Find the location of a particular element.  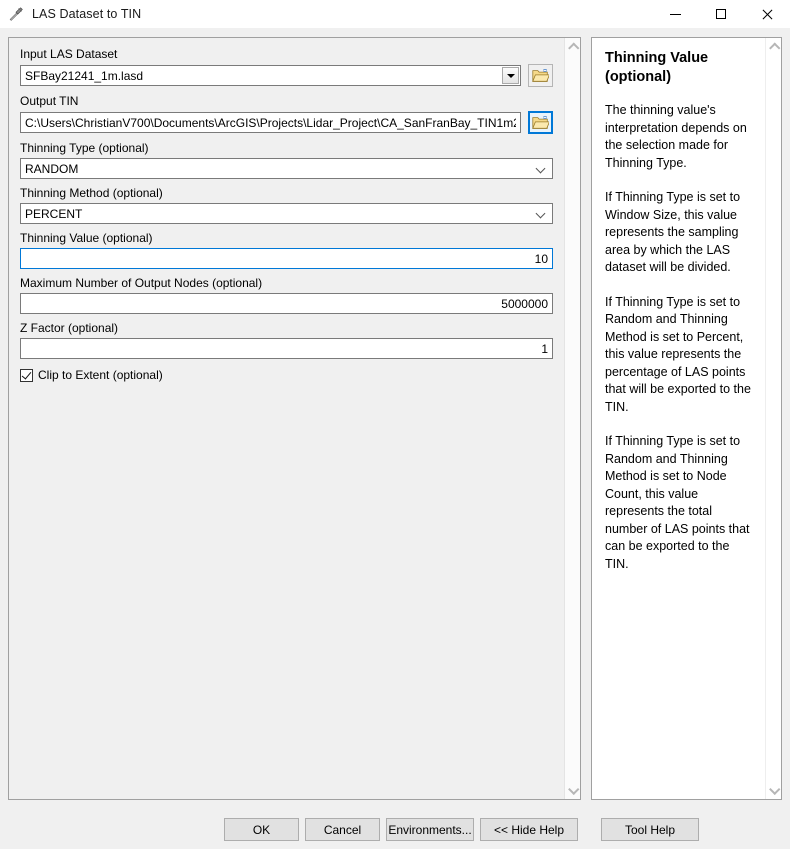

maximize-button is located at coordinates (721, 14).